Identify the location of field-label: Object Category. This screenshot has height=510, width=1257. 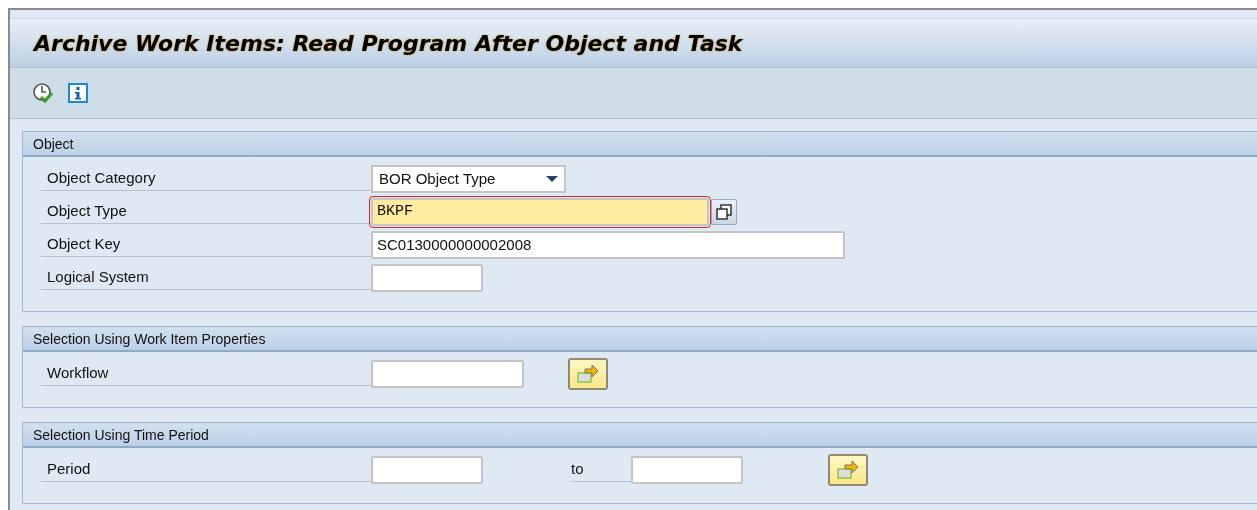
(206, 178).